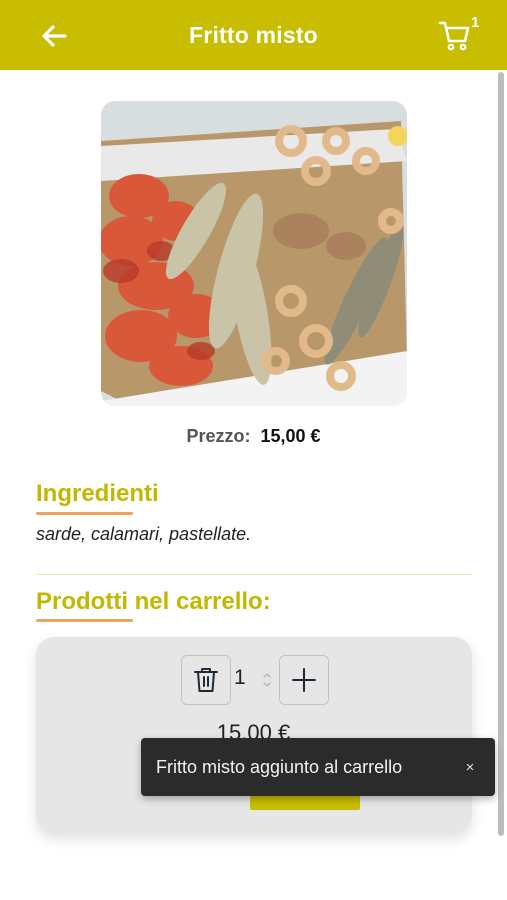 The width and height of the screenshot is (507, 900). I want to click on toast-close-button: ×, so click(470, 767).